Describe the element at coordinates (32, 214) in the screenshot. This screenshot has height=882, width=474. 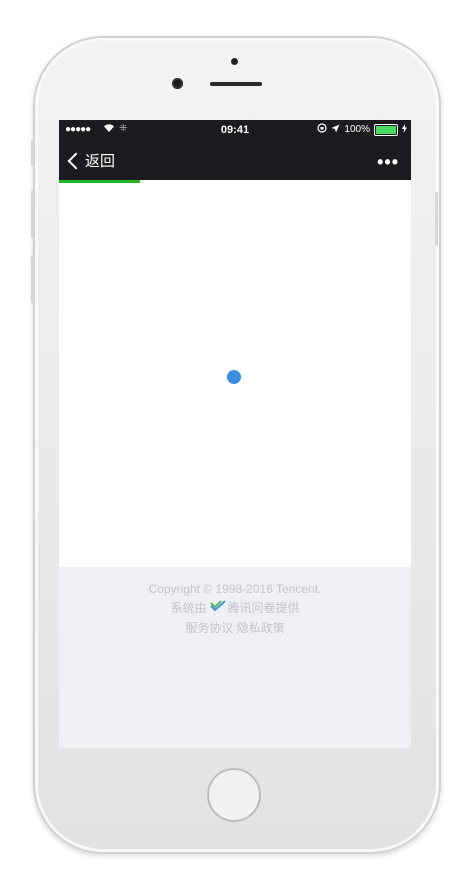
I see `volume-up-button` at that location.